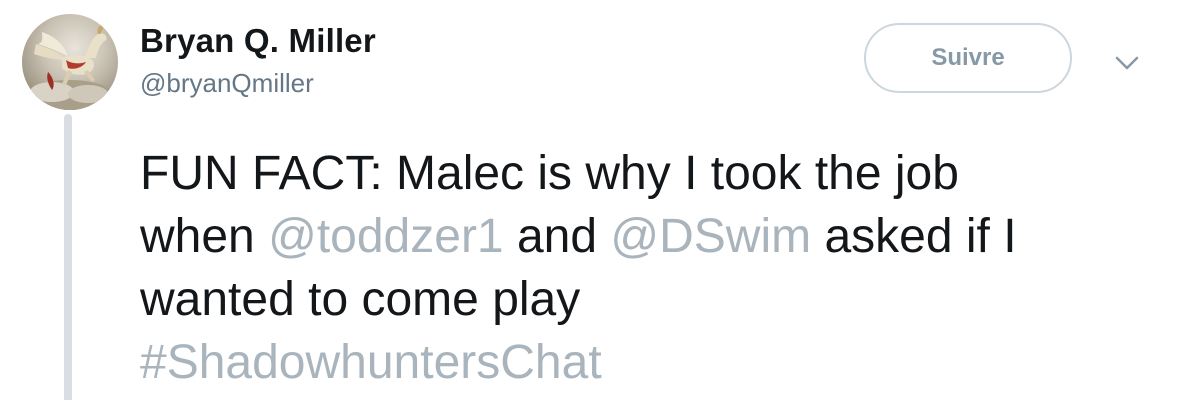 Image resolution: width=1188 pixels, height=400 pixels. I want to click on mention-link: @DSwim, so click(710, 236).